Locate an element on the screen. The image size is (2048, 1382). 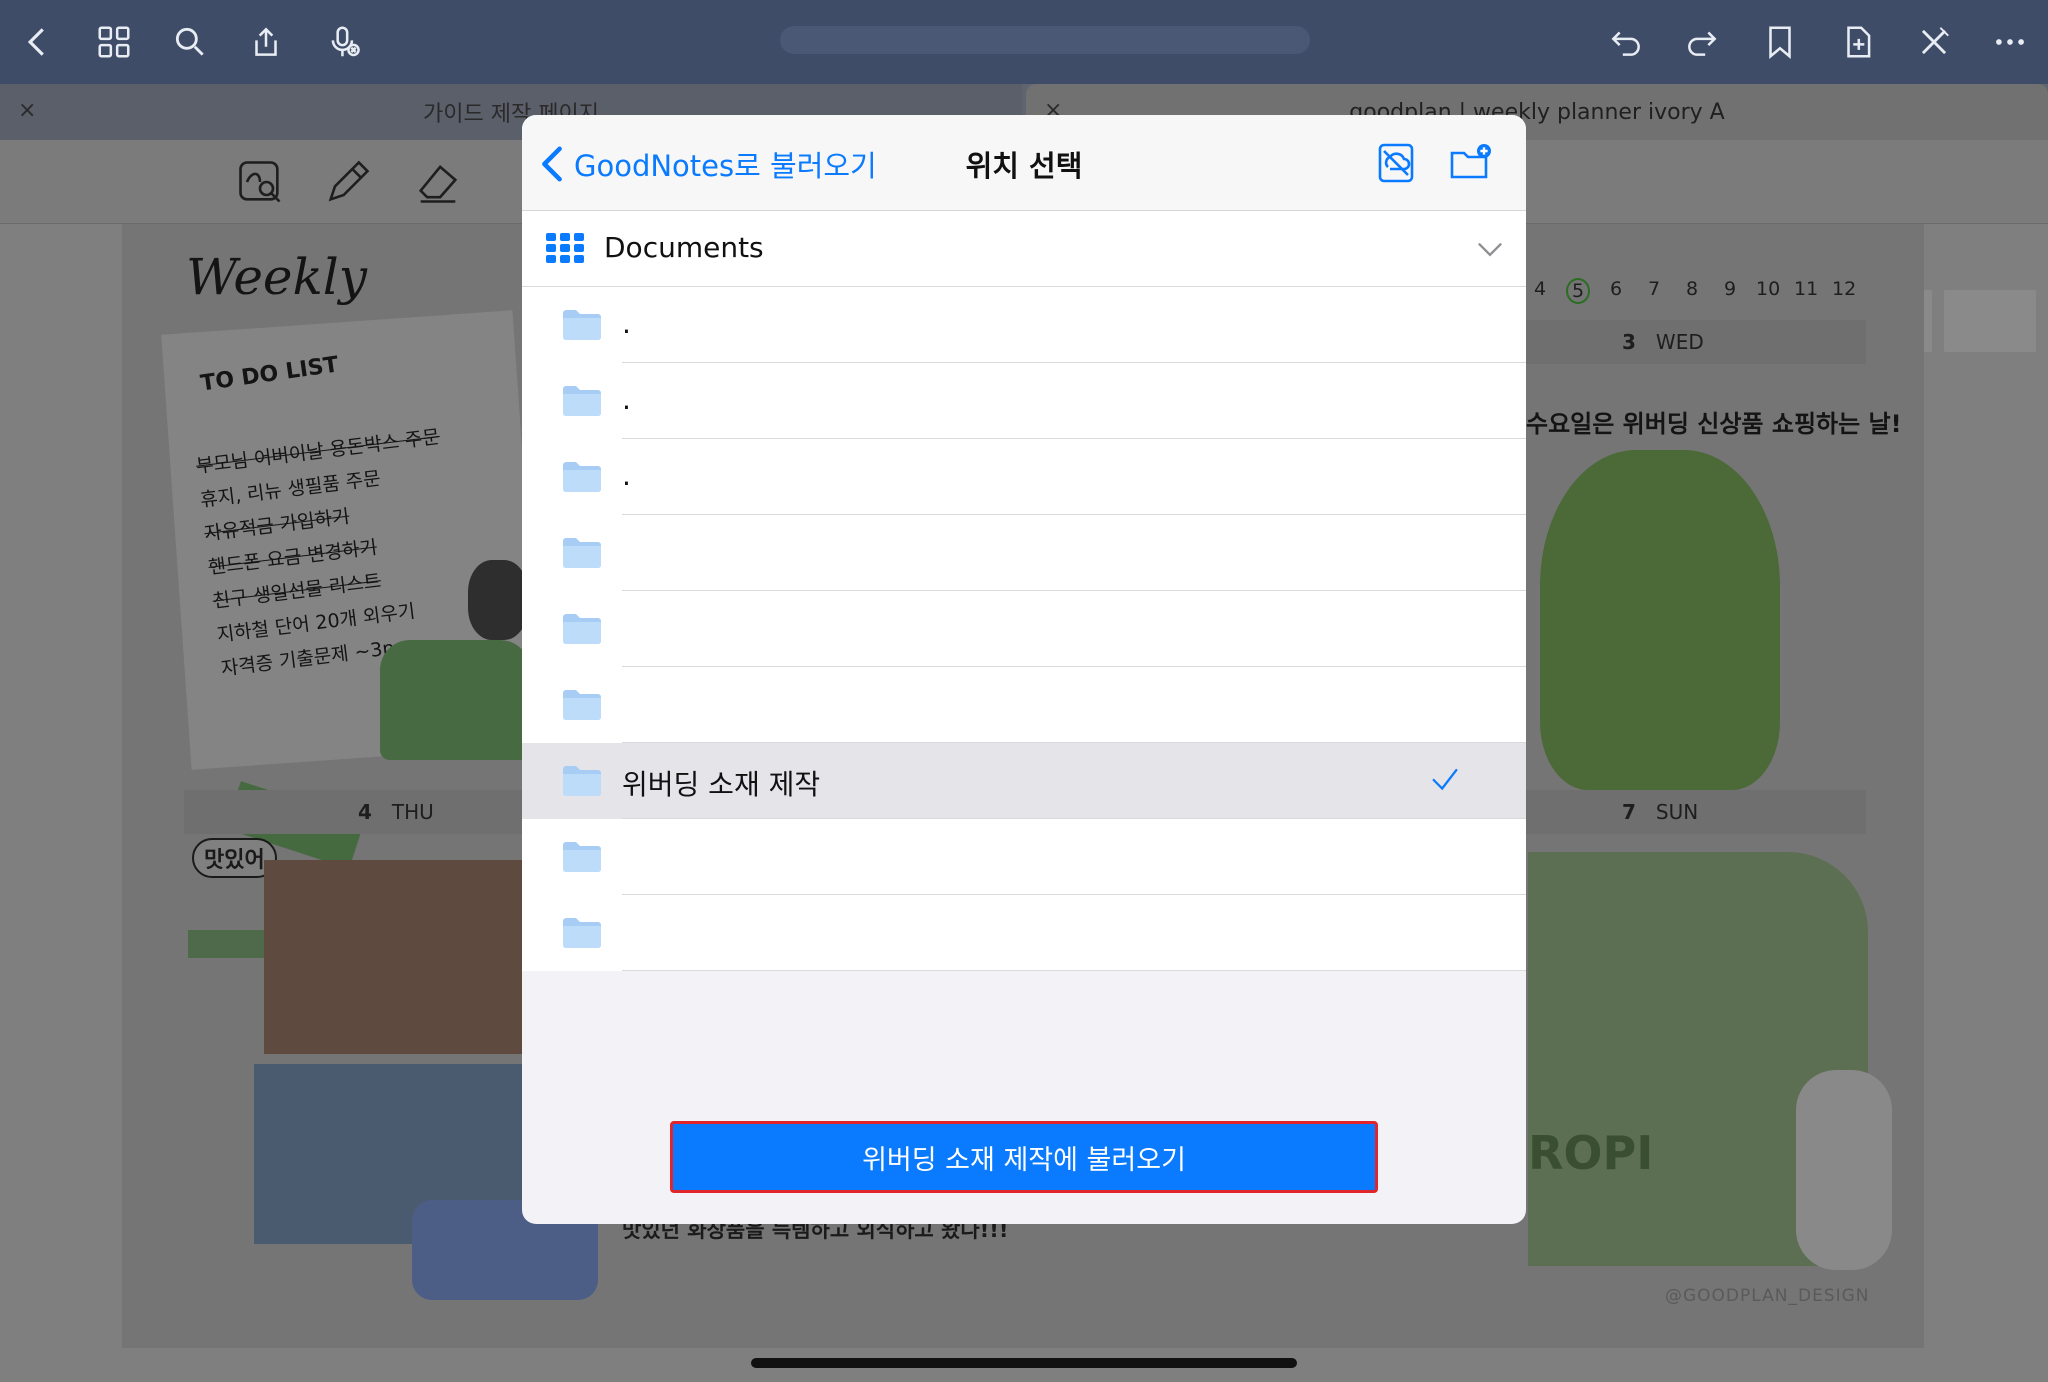
date-number: 7 is located at coordinates (1654, 289).